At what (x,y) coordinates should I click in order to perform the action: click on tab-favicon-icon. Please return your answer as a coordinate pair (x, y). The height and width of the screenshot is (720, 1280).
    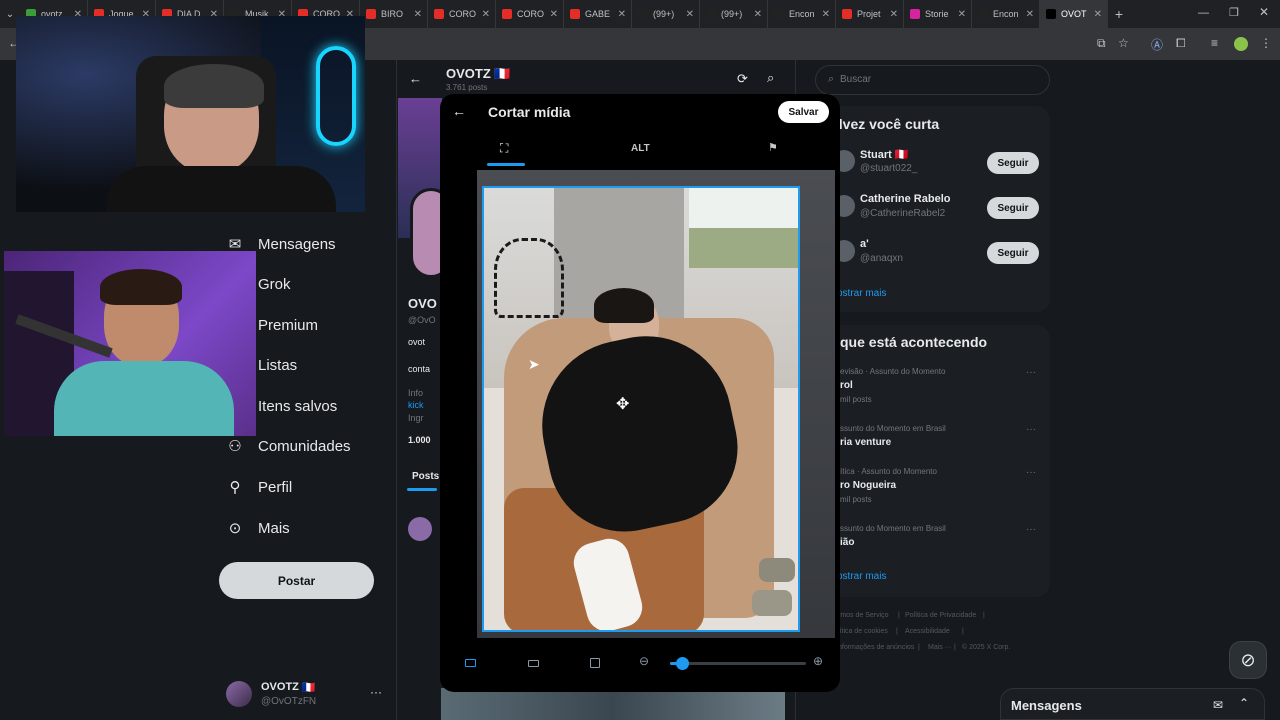
    Looking at the image, I should click on (439, 14).